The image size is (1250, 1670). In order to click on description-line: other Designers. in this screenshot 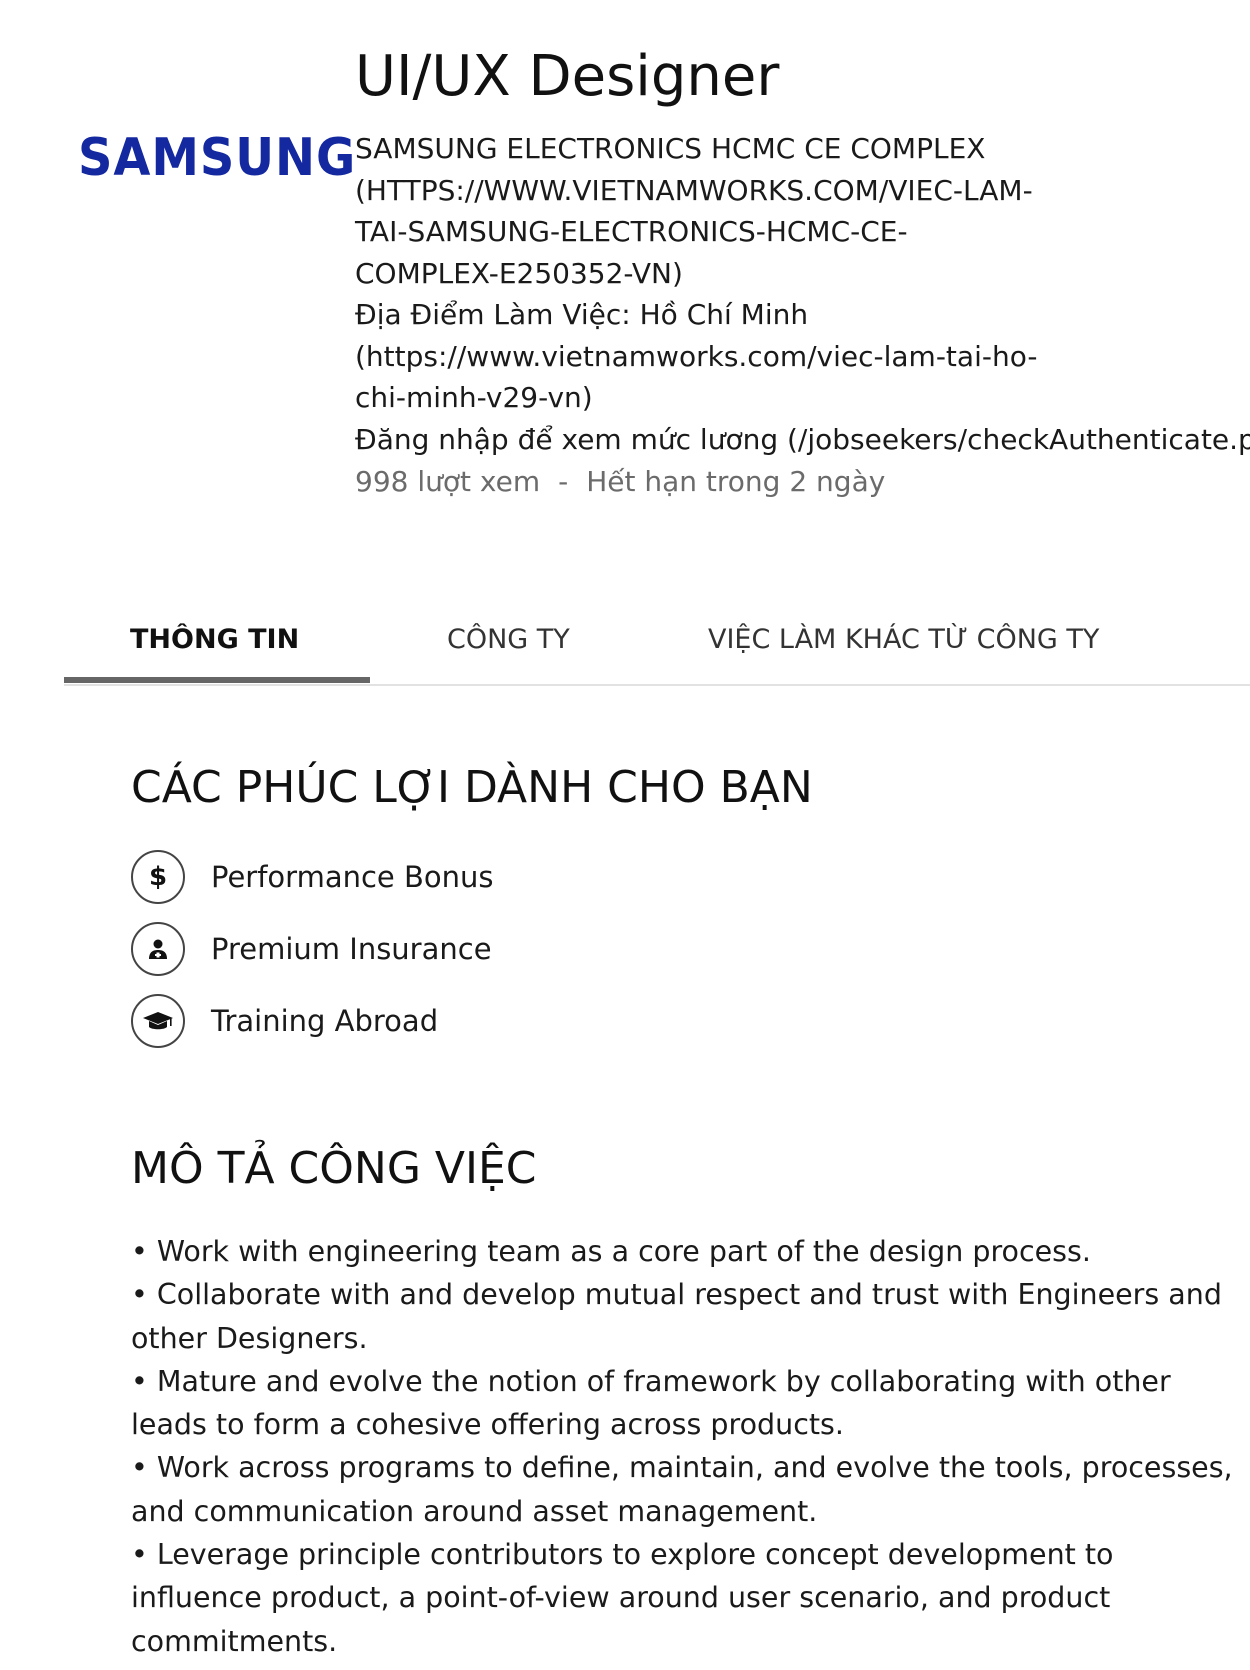, I will do `click(249, 1338)`.